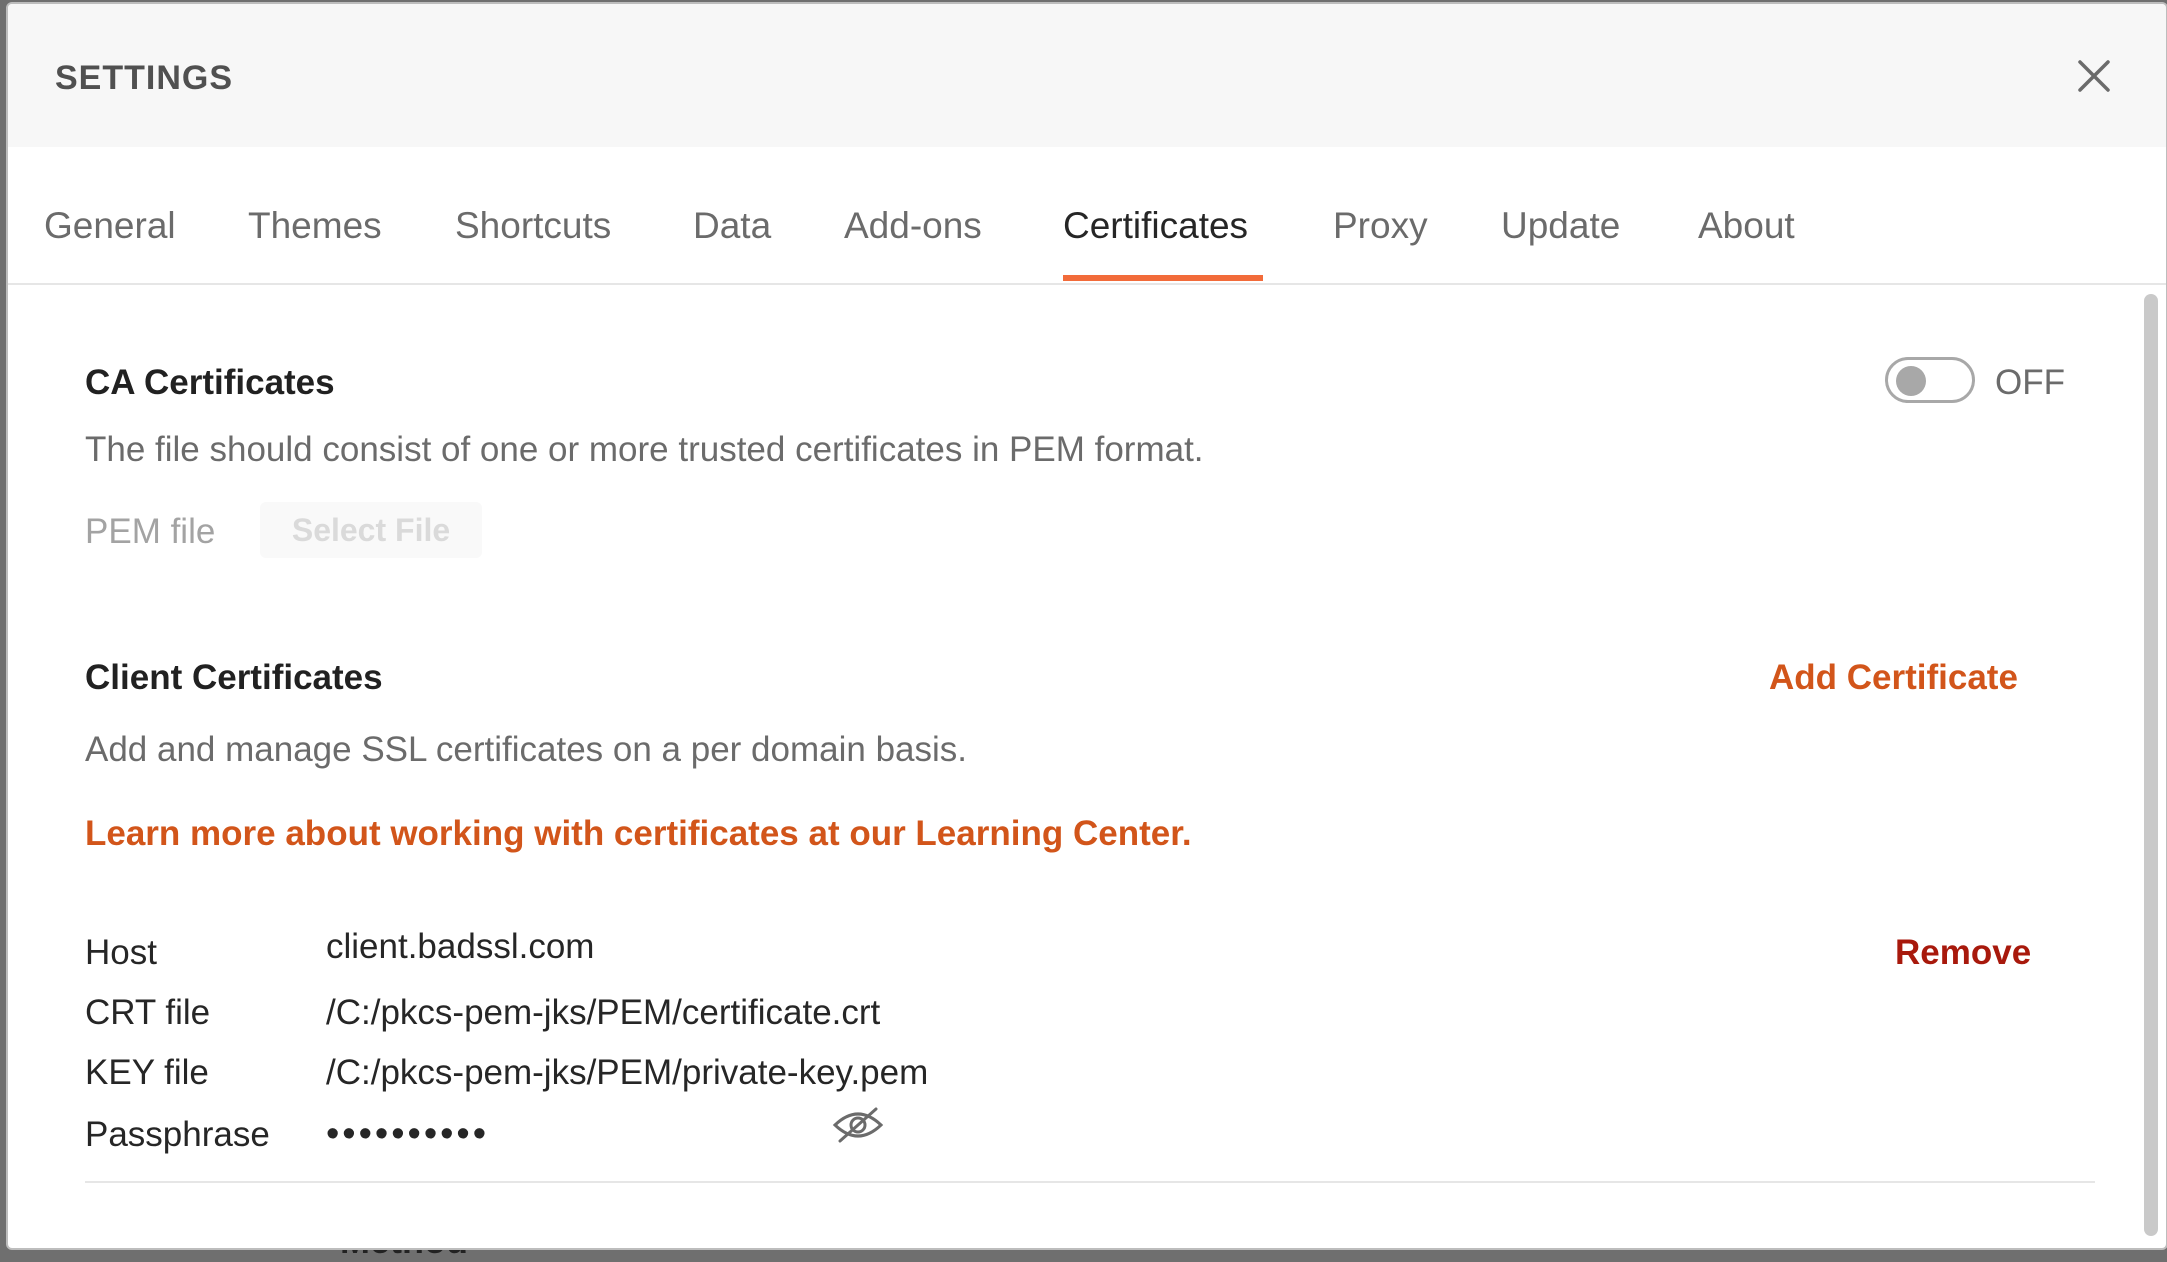 The image size is (2167, 1262). Describe the element at coordinates (1893, 678) in the screenshot. I see `add-certificate-button: Add Certificate` at that location.